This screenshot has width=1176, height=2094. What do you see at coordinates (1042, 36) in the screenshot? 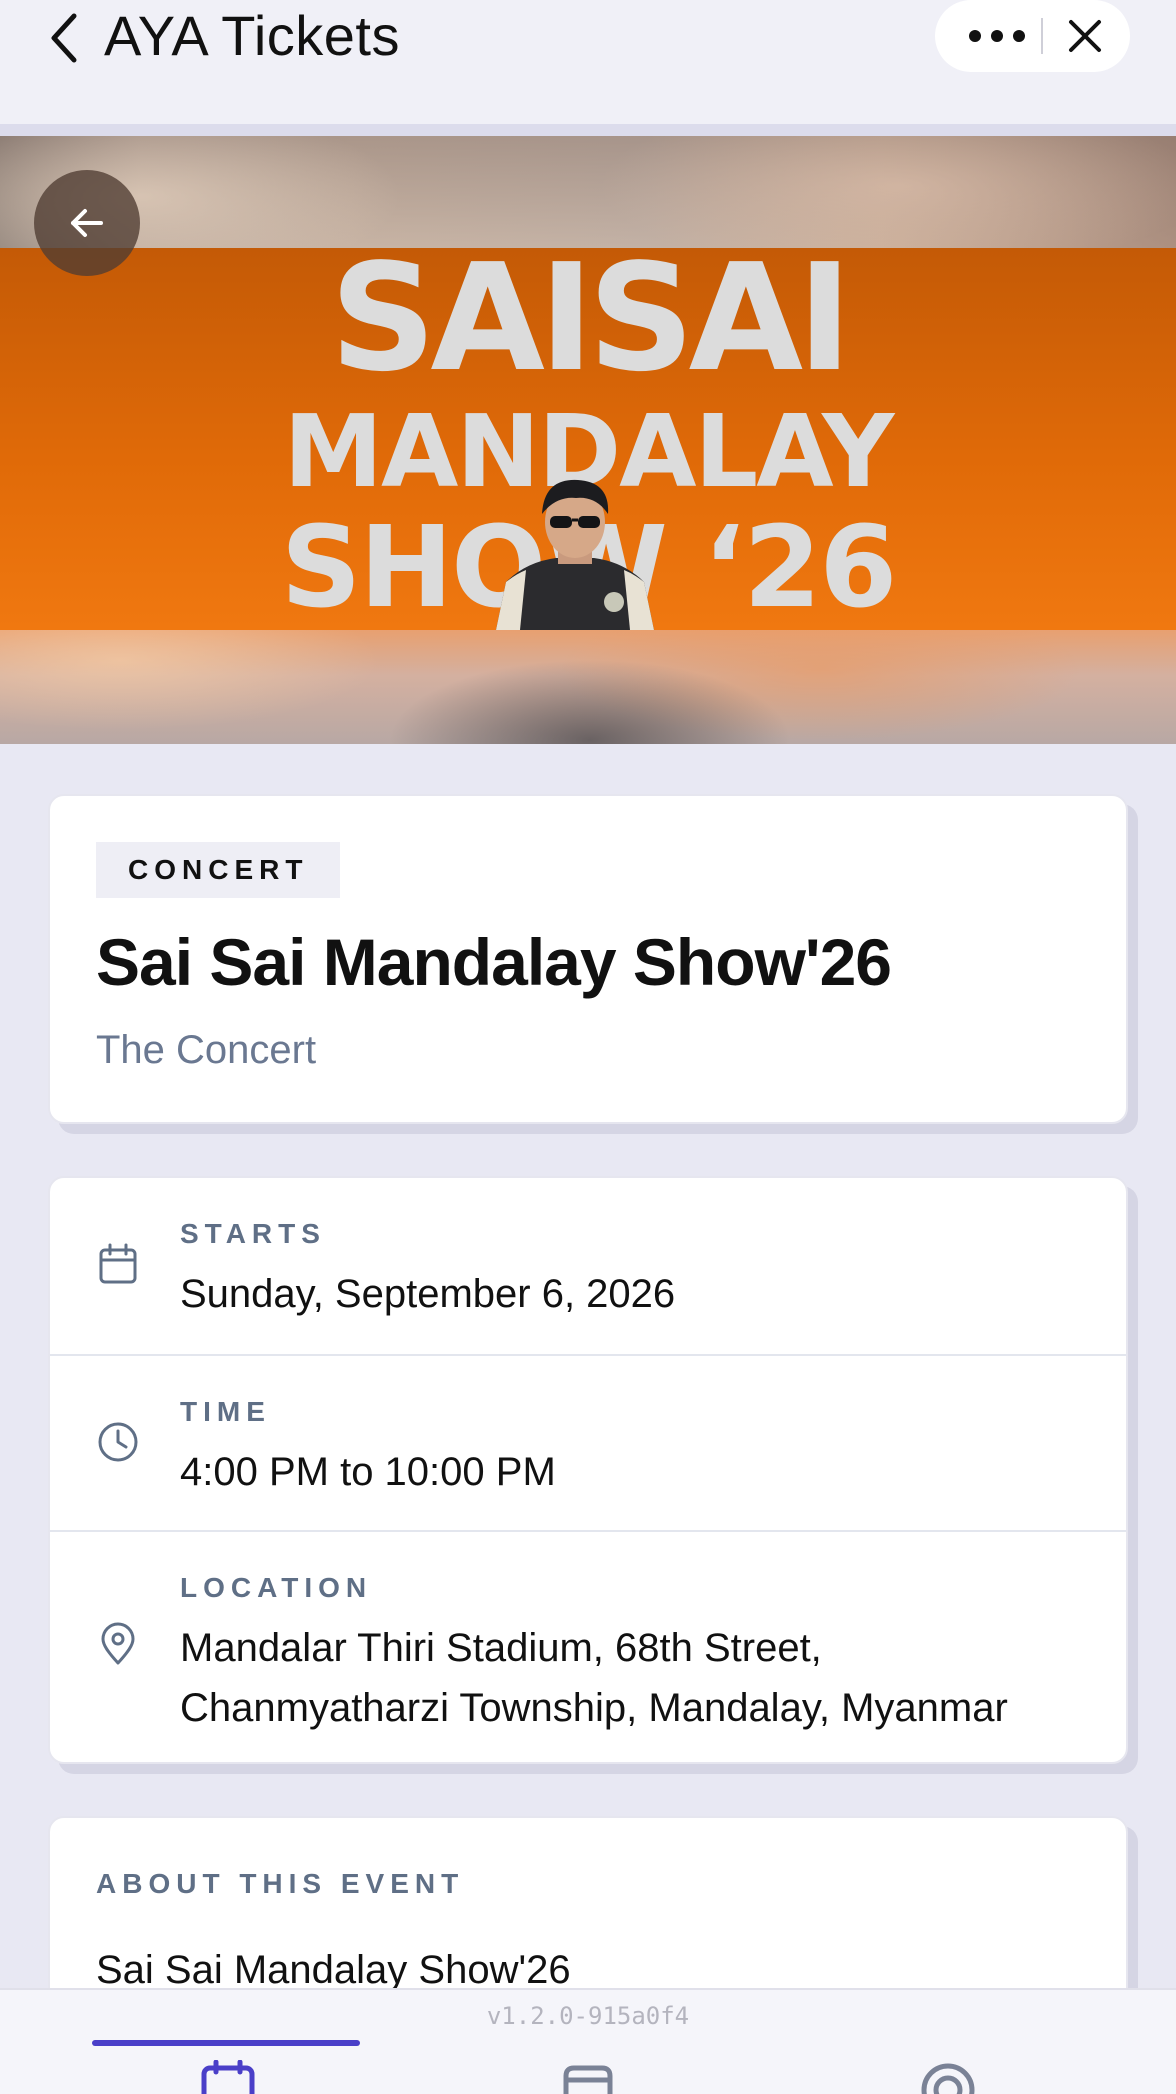
I see `capsule-divider` at bounding box center [1042, 36].